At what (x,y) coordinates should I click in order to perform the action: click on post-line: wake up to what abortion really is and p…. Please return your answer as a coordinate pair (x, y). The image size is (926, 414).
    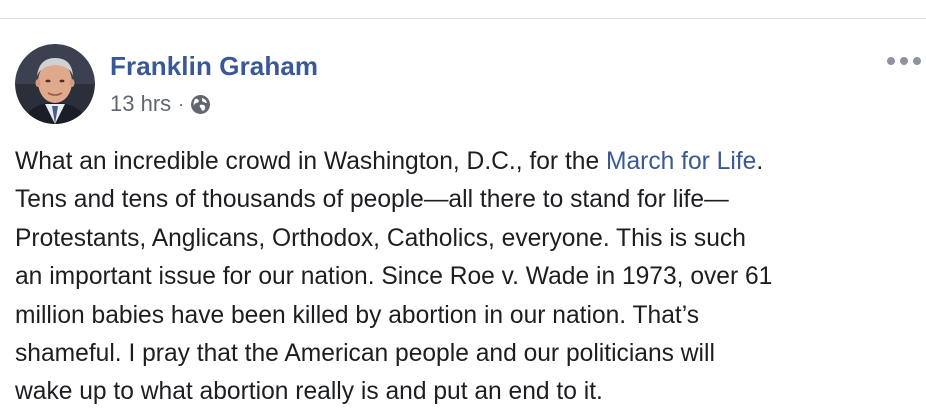
    Looking at the image, I should click on (309, 392).